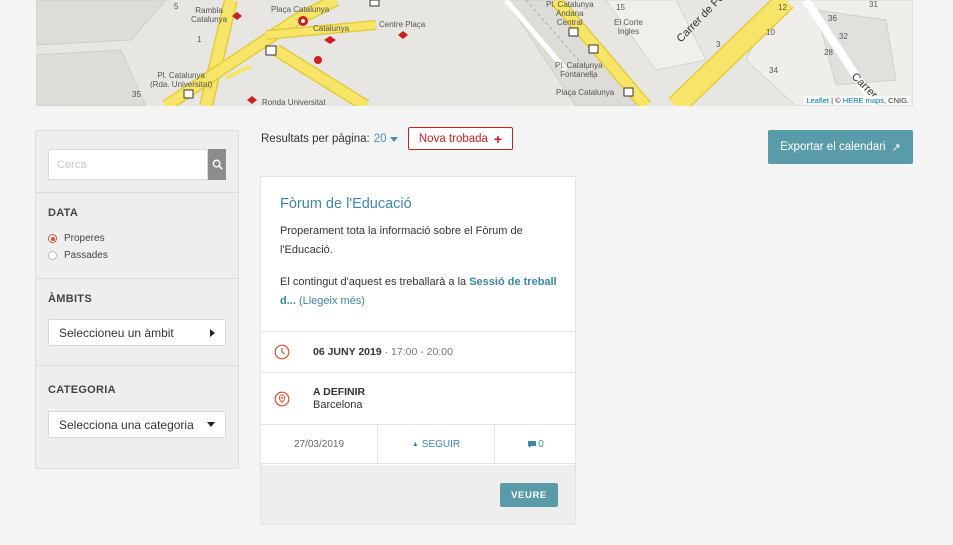  What do you see at coordinates (579, 70) in the screenshot?
I see `map-label-pl-cat-fontanella: Pl. Catalunya Fontanella` at bounding box center [579, 70].